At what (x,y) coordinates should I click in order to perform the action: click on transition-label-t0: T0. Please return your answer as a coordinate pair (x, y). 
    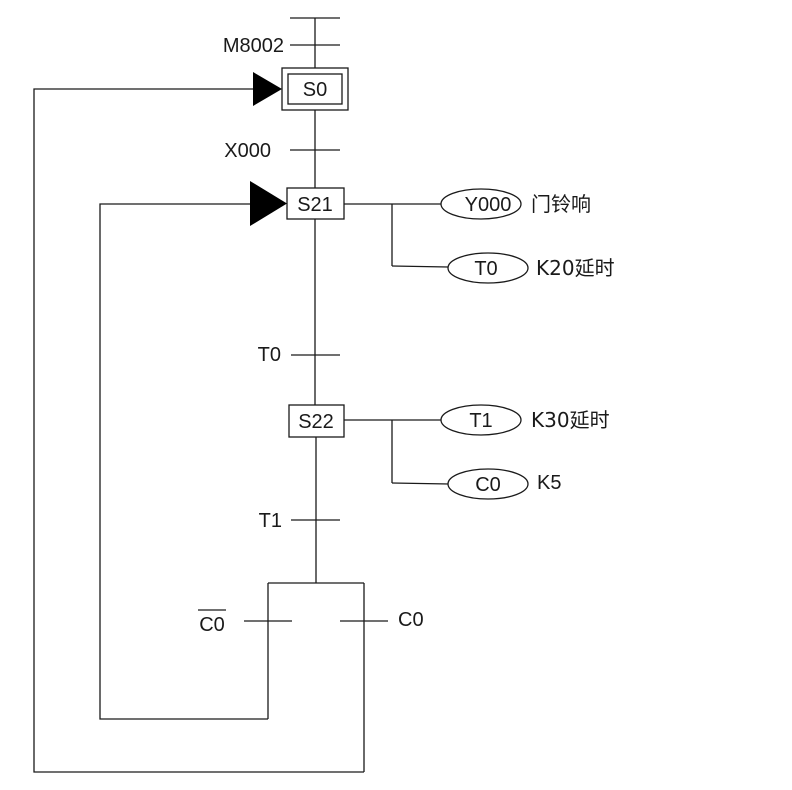
    Looking at the image, I should click on (269, 355).